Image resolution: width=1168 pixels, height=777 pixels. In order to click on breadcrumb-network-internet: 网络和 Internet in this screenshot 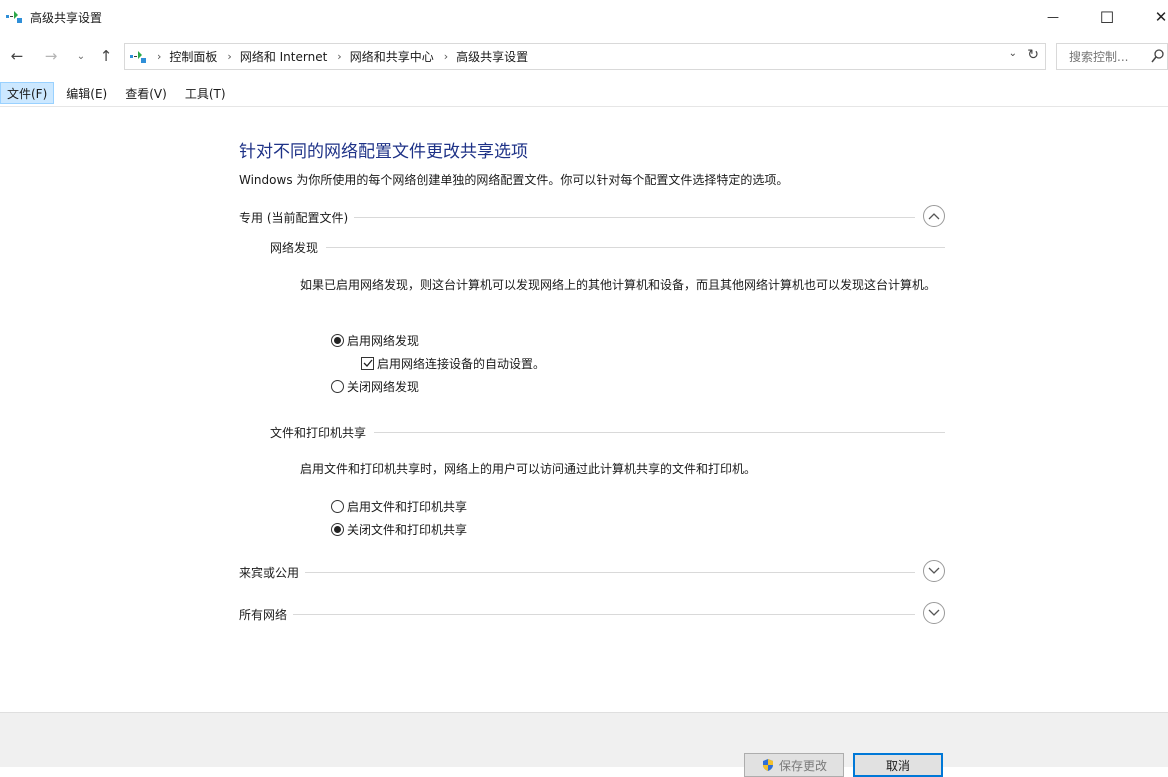, I will do `click(283, 56)`.